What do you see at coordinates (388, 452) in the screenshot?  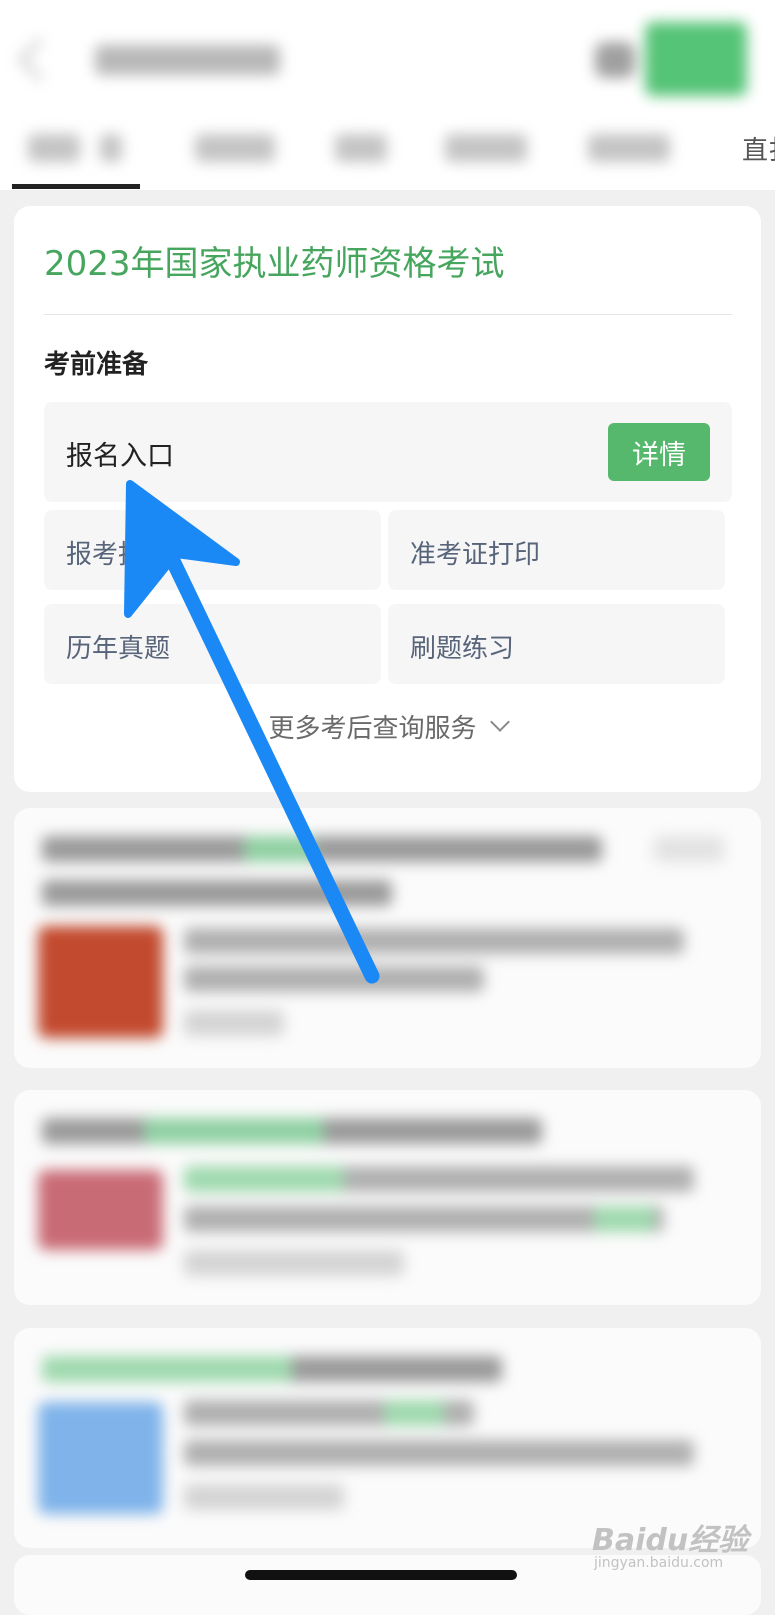 I see `registration-entry-row: 报名入口 详情` at bounding box center [388, 452].